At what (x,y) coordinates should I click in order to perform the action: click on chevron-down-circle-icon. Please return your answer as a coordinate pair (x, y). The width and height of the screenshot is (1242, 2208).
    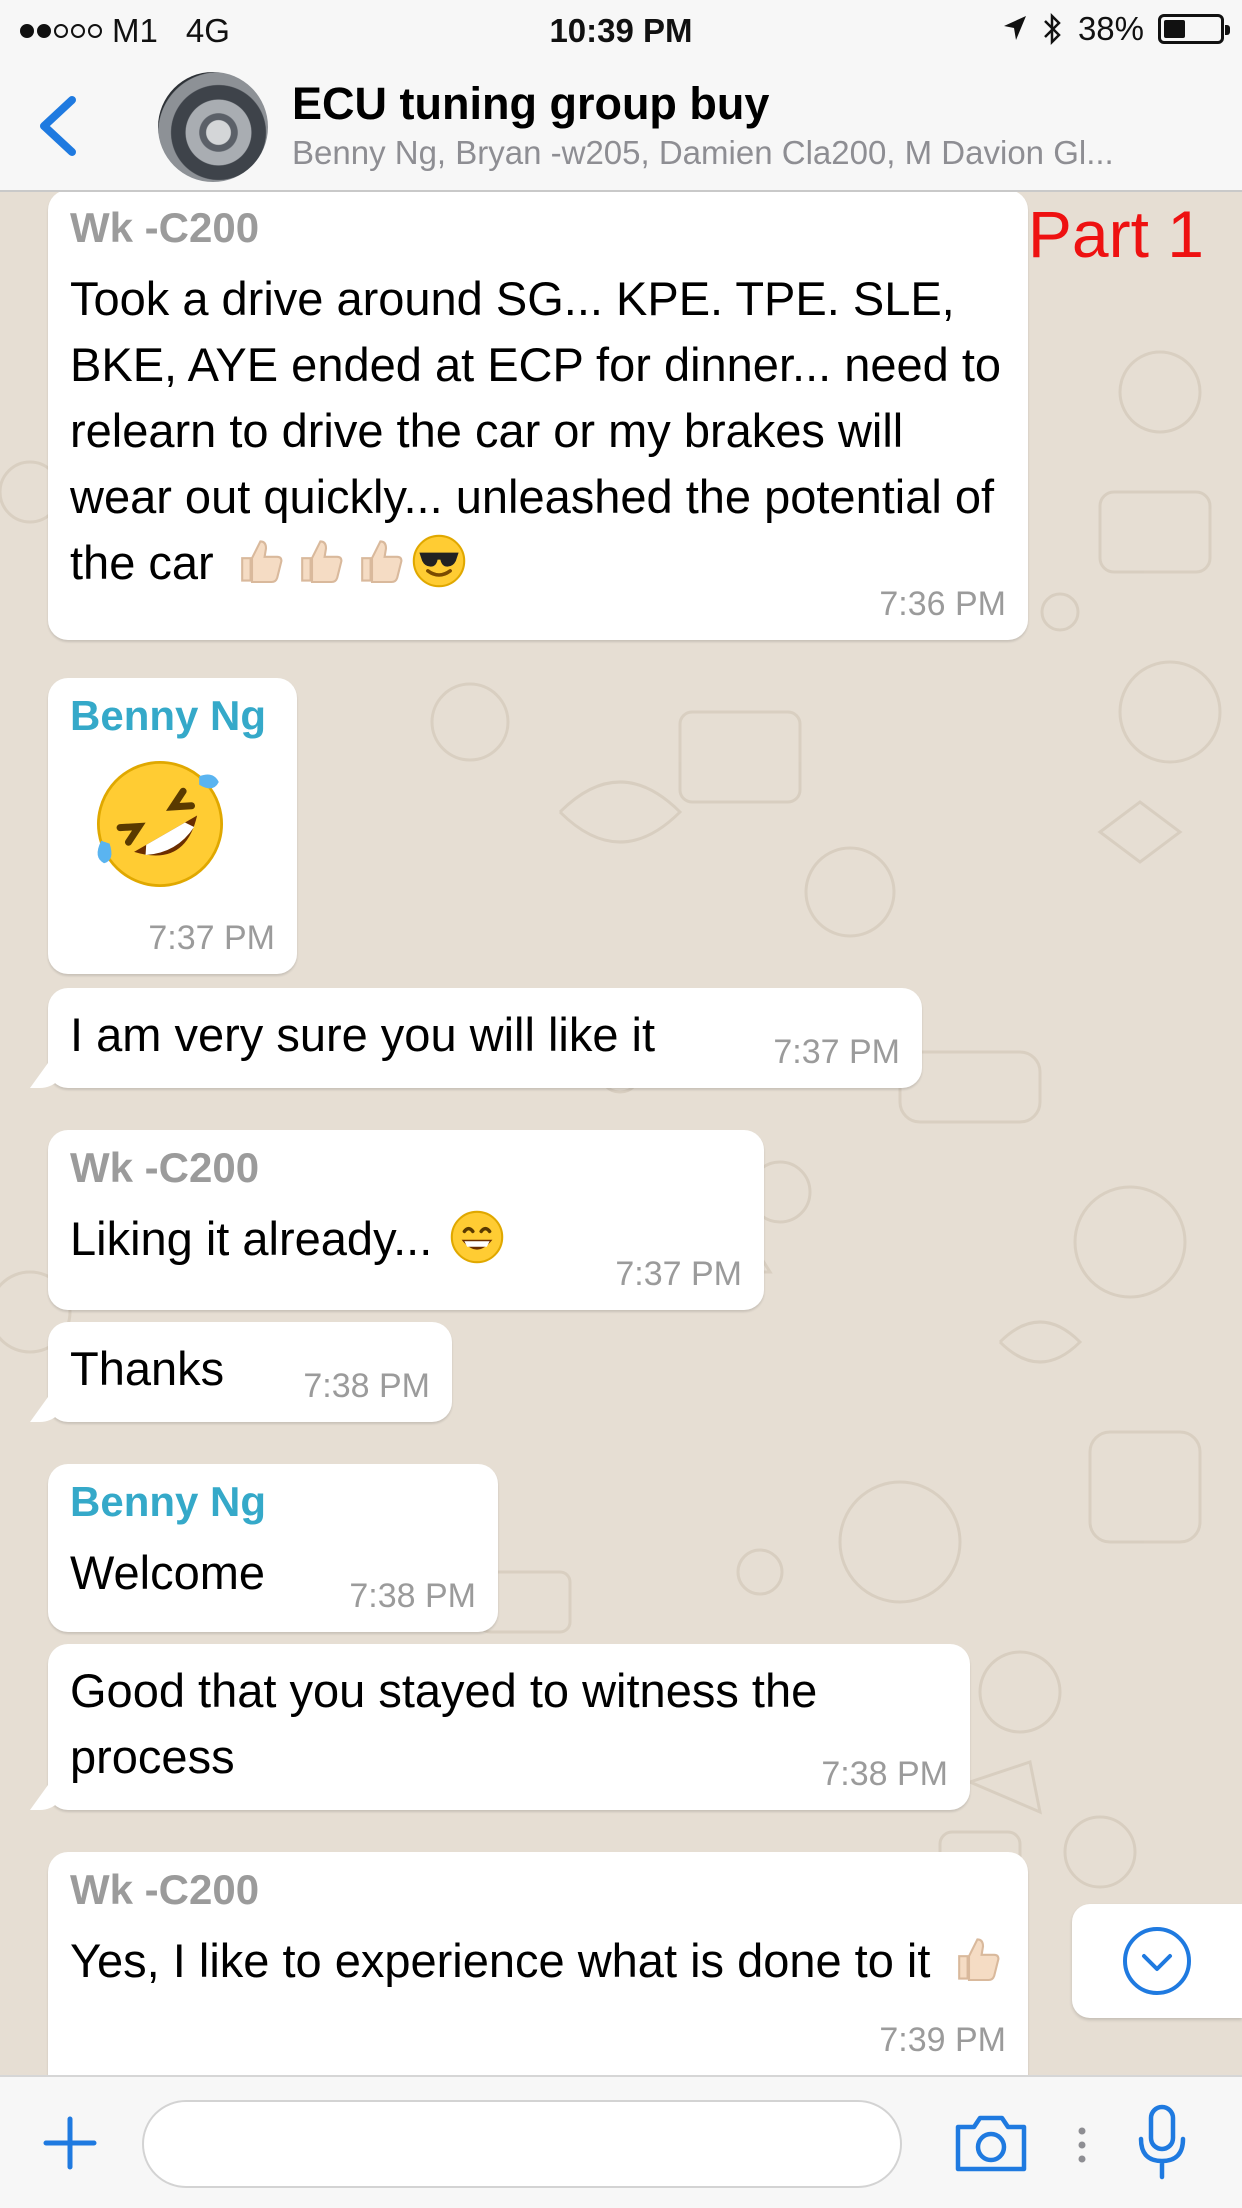
    Looking at the image, I should click on (1157, 1961).